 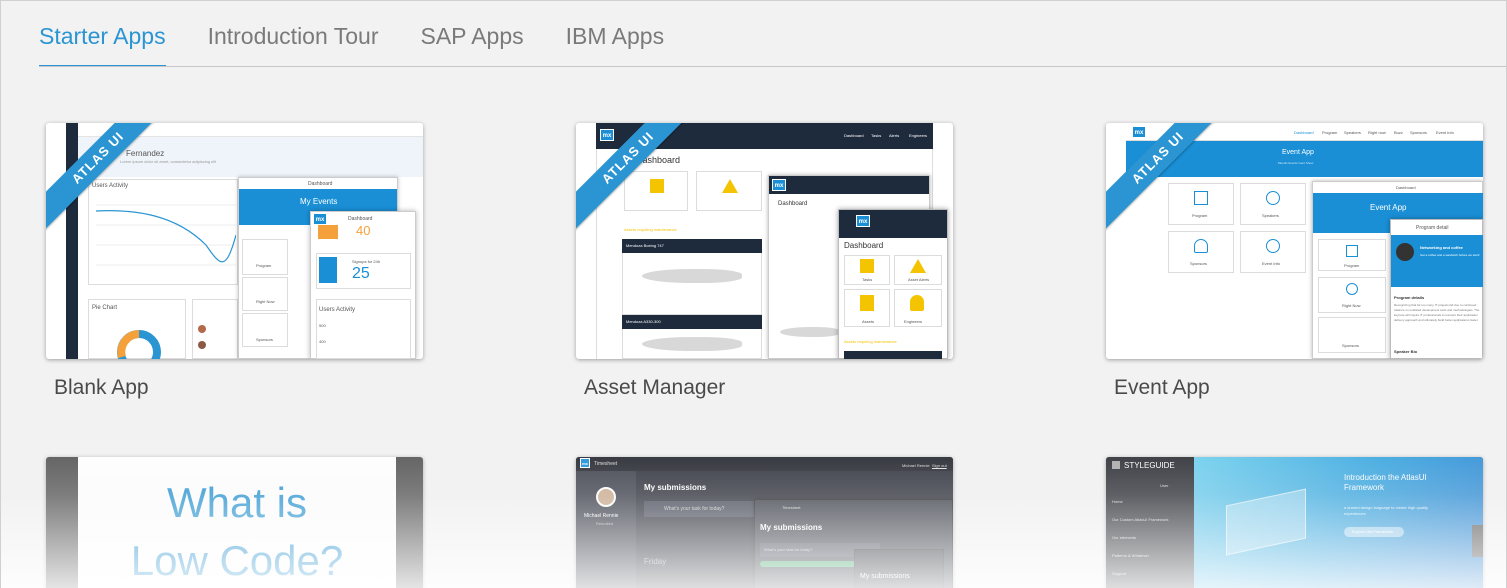 I want to click on low-code-line2: Low Code?, so click(x=237, y=560).